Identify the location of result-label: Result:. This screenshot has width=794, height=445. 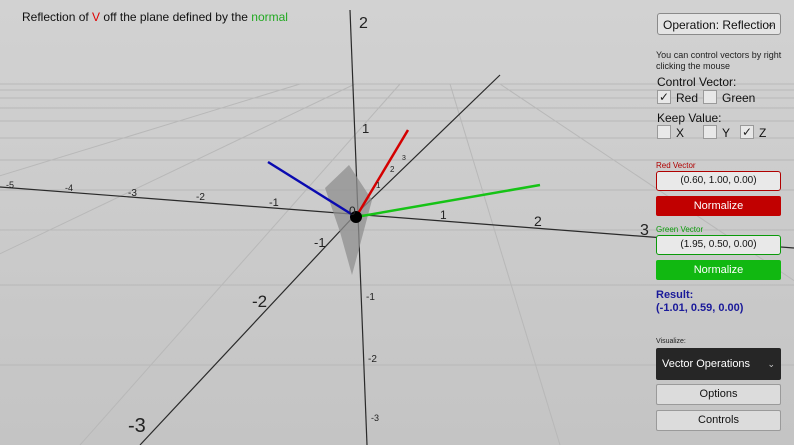
(675, 295).